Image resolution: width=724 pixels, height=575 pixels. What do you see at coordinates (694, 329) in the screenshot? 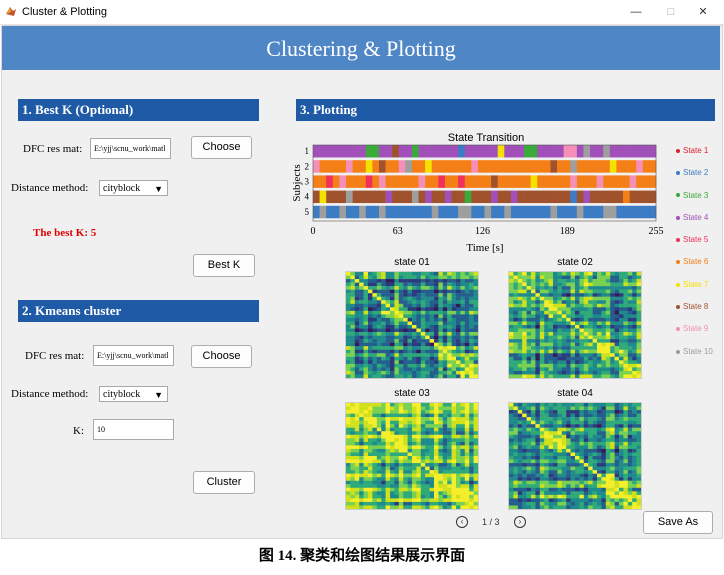
I see `legend-item: State 9` at bounding box center [694, 329].